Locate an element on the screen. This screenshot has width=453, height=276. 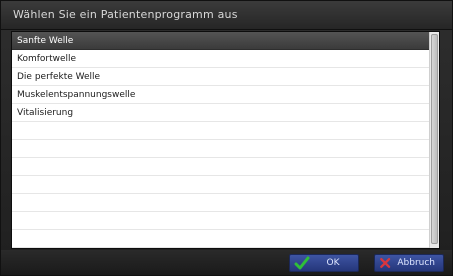
scrollbar-thumb is located at coordinates (434, 139).